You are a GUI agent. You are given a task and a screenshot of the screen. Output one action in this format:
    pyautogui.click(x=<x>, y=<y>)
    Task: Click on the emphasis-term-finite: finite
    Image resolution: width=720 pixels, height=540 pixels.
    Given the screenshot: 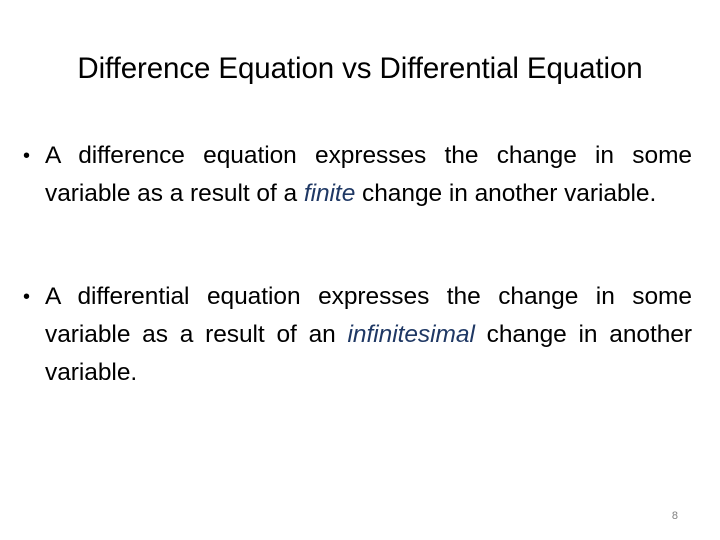 What is the action you would take?
    pyautogui.click(x=329, y=193)
    